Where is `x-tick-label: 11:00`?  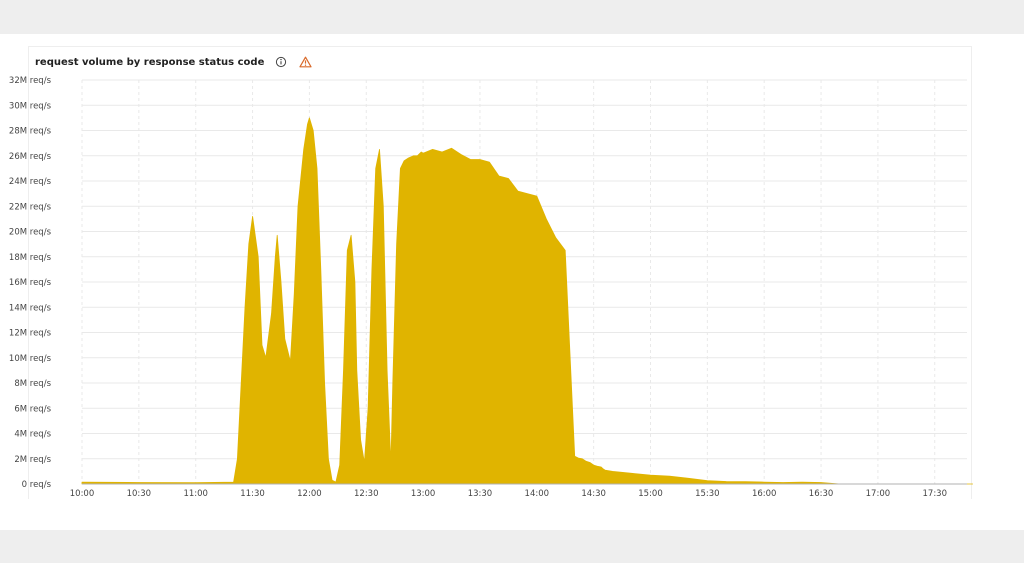
x-tick-label: 11:00 is located at coordinates (195, 494).